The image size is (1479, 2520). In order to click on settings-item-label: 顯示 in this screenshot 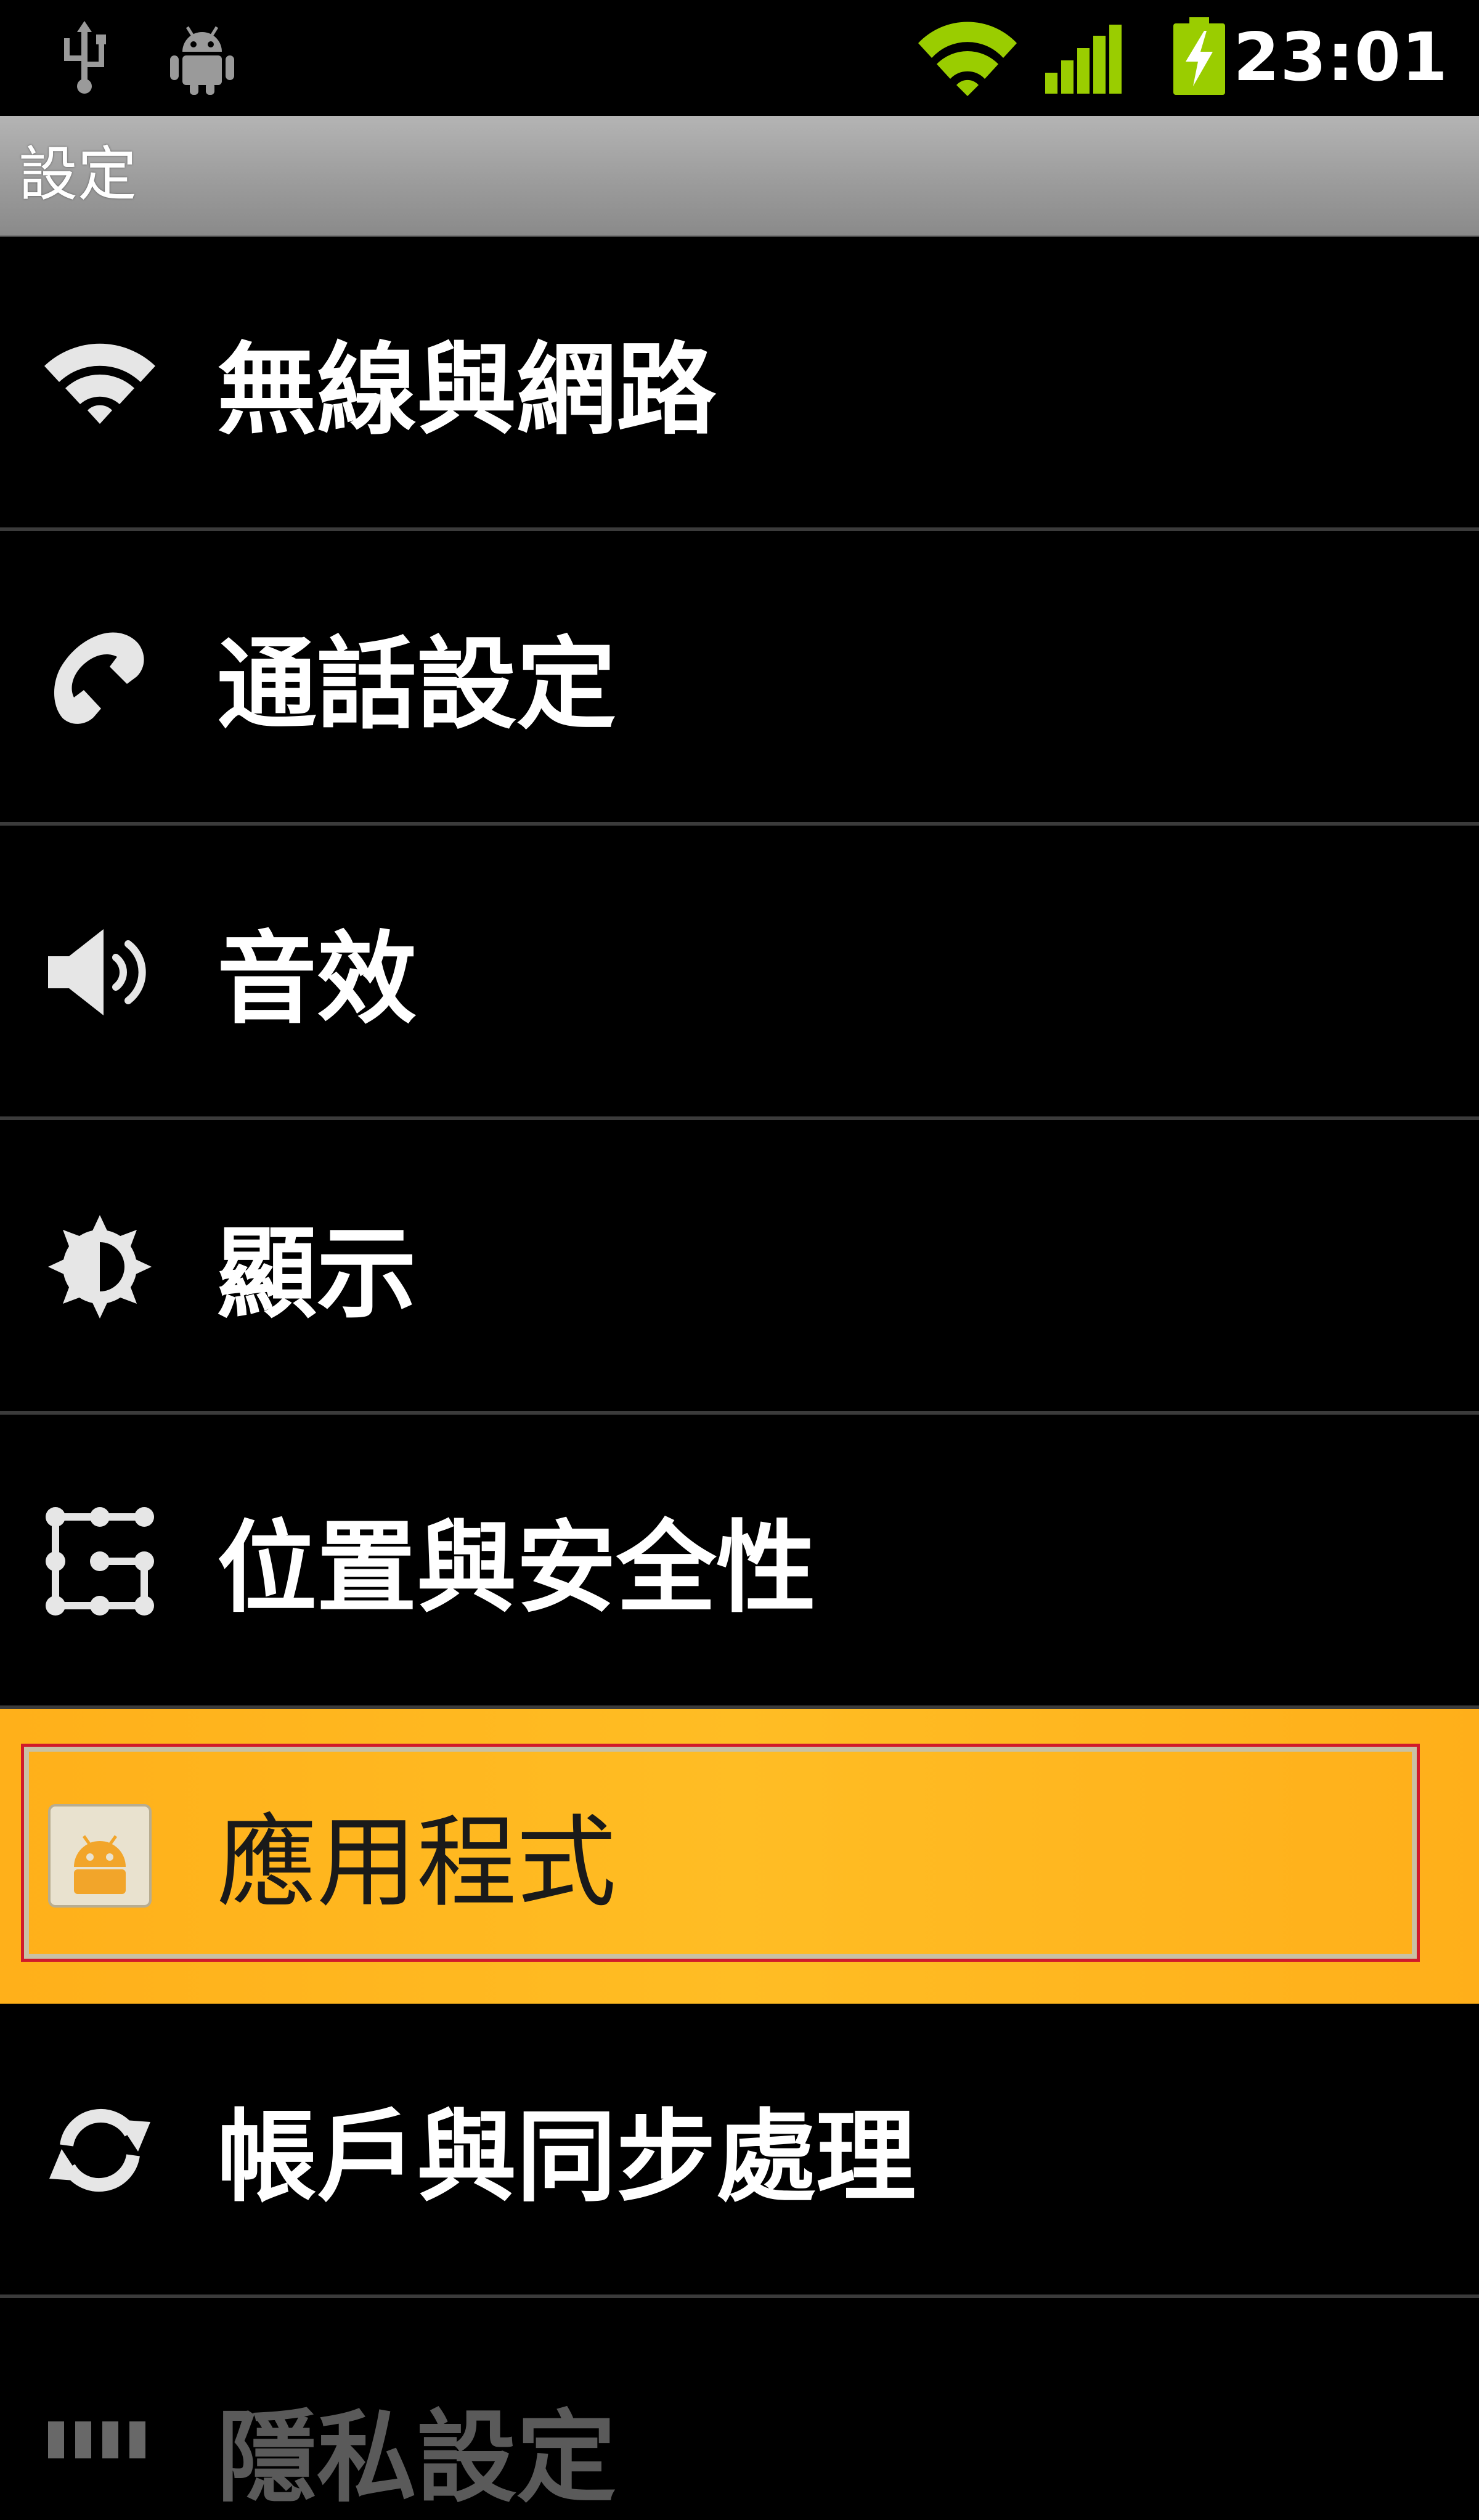, I will do `click(317, 1274)`.